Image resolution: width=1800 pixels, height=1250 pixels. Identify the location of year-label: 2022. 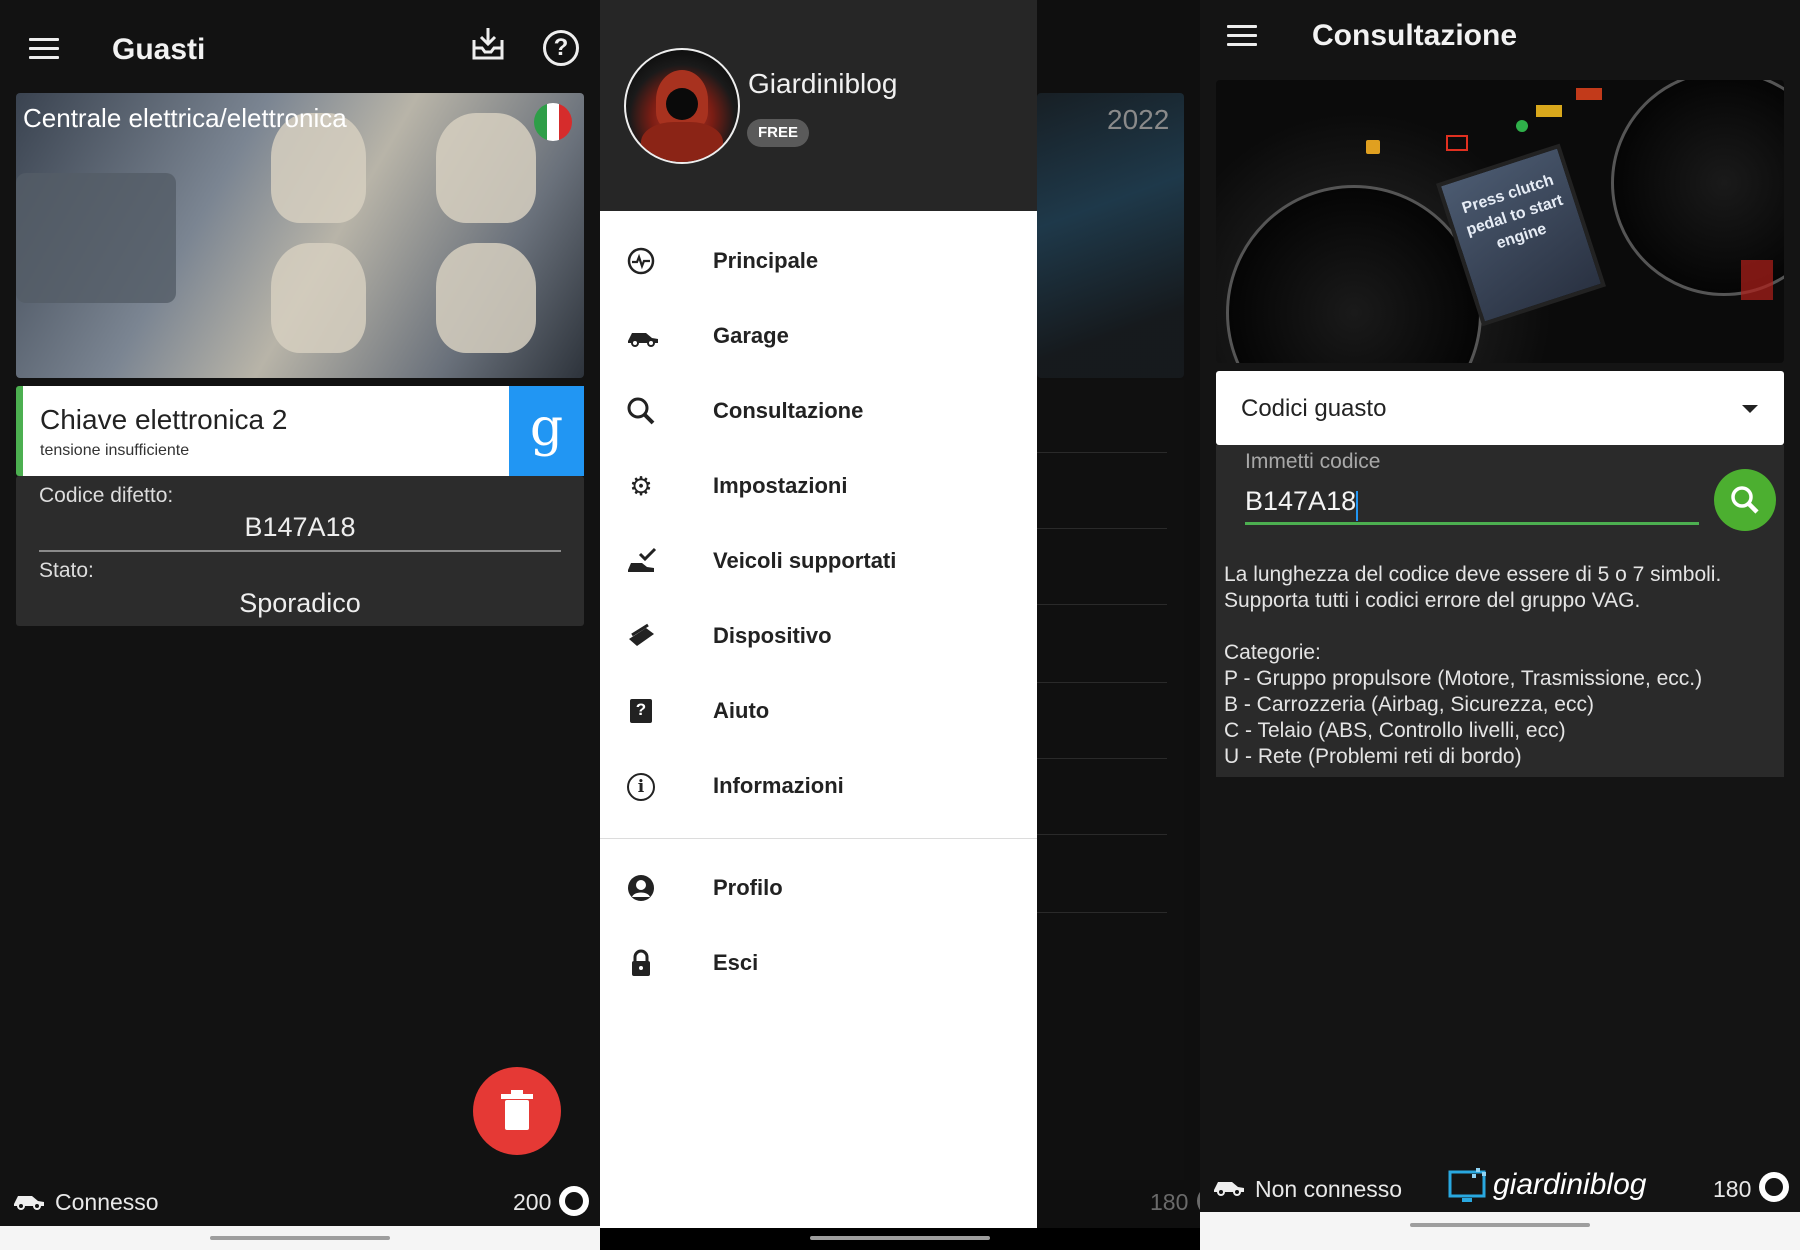
(1138, 119).